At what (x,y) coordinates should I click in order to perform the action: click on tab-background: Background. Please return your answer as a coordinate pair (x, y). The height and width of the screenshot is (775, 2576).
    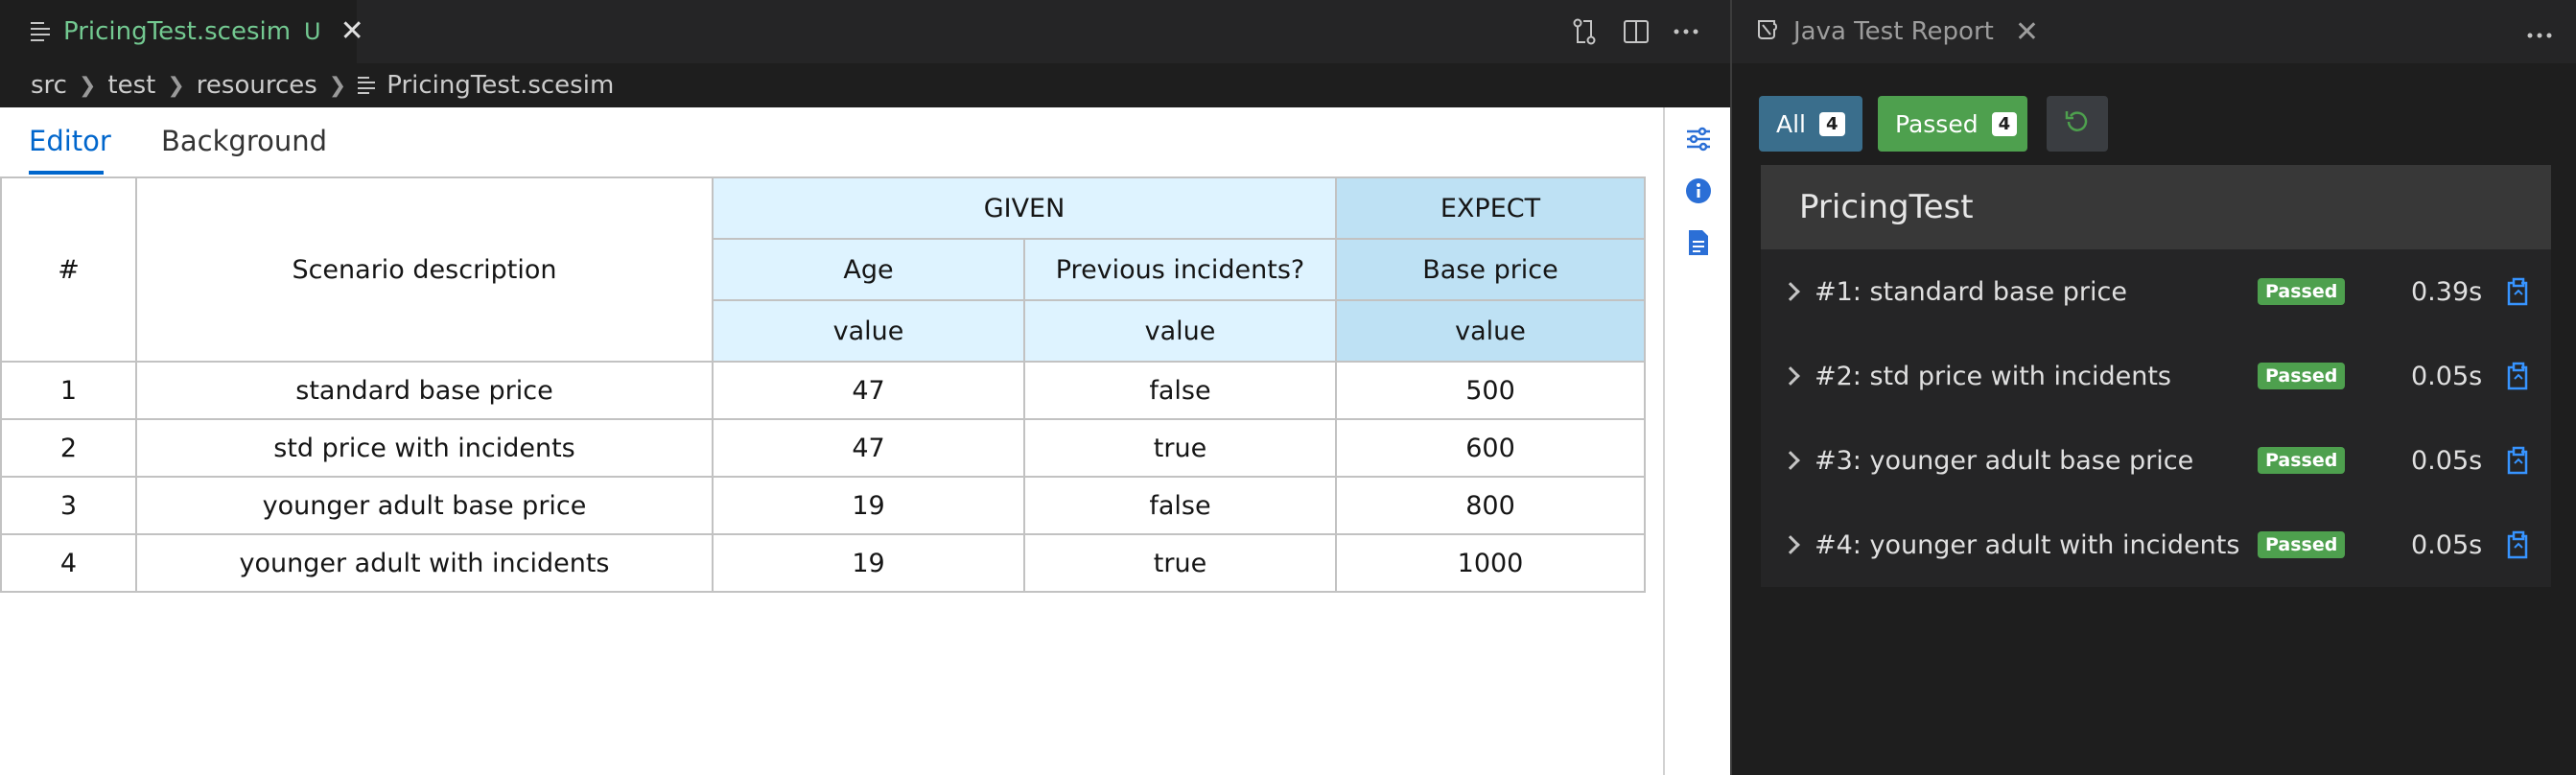
    Looking at the image, I should click on (244, 141).